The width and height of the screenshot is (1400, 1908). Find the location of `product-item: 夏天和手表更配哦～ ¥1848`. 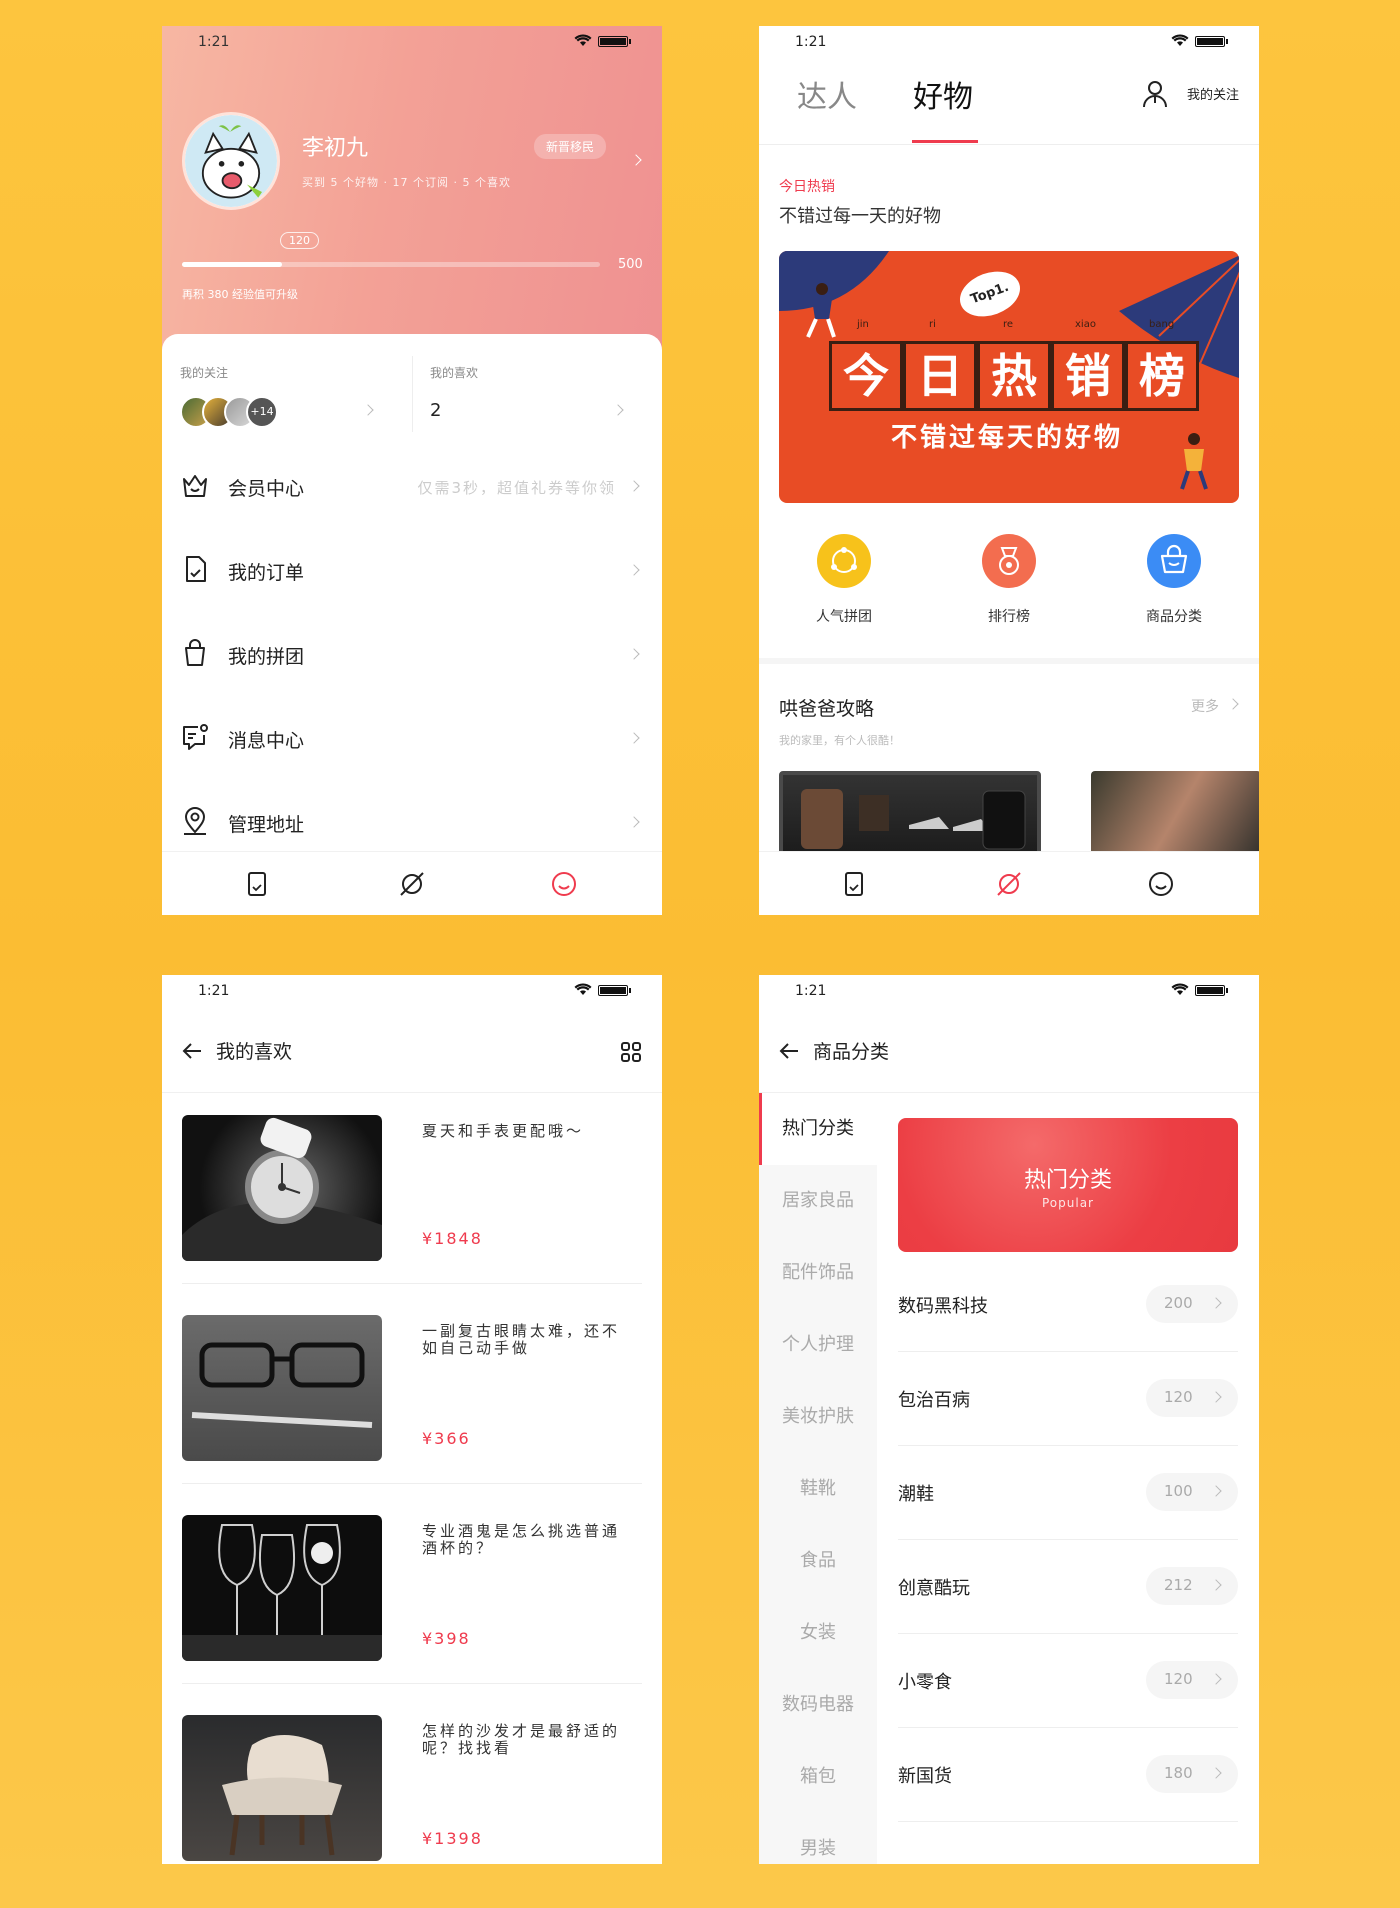

product-item: 夏天和手表更配哦～ ¥1848 is located at coordinates (412, 1188).